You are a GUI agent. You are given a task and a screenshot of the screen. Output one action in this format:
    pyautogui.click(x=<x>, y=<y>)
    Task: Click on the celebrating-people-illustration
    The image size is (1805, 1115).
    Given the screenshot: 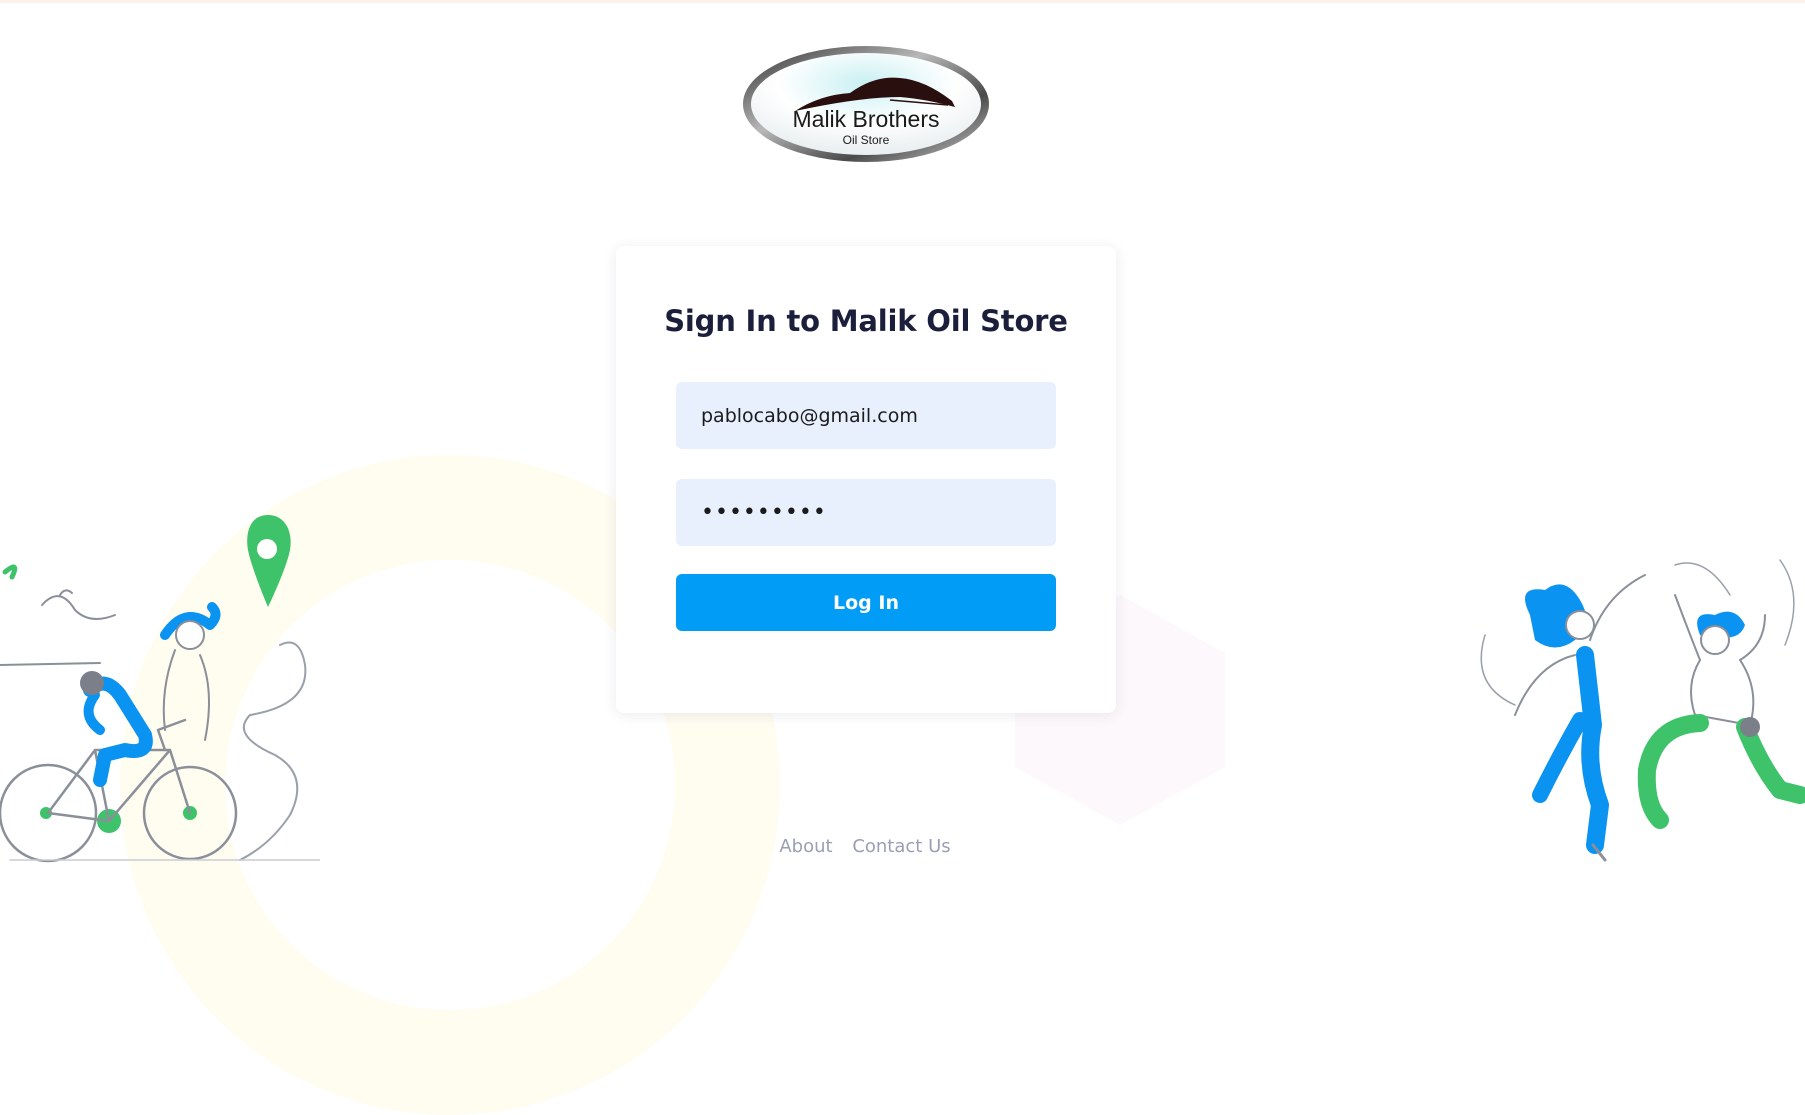 What is the action you would take?
    pyautogui.click(x=1642, y=710)
    